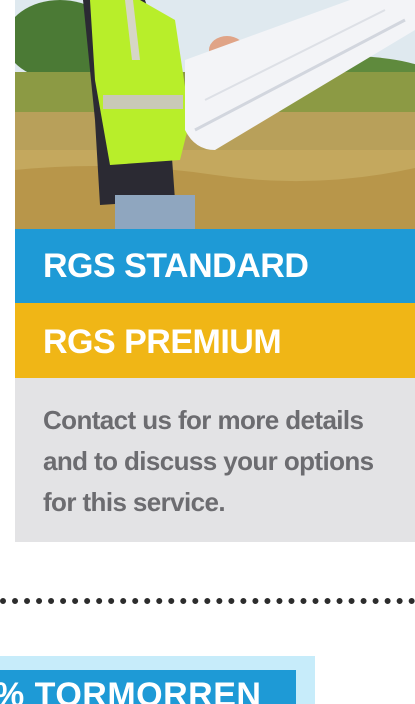 This screenshot has height=704, width=415. Describe the element at coordinates (207, 601) in the screenshot. I see `dotted-divider` at that location.